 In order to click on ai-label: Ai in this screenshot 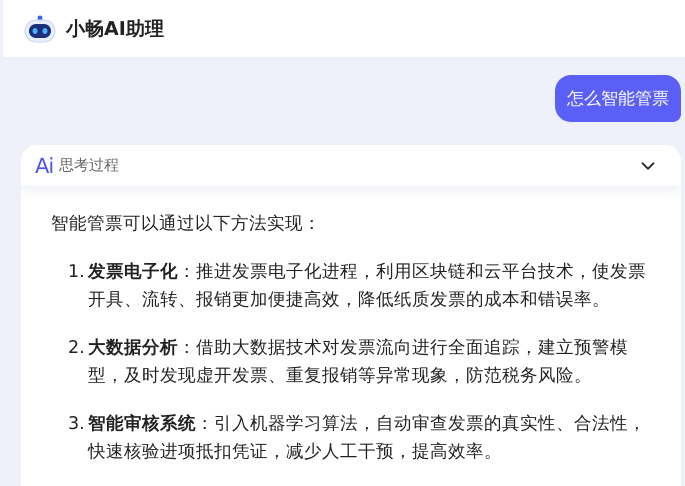, I will do `click(44, 166)`.